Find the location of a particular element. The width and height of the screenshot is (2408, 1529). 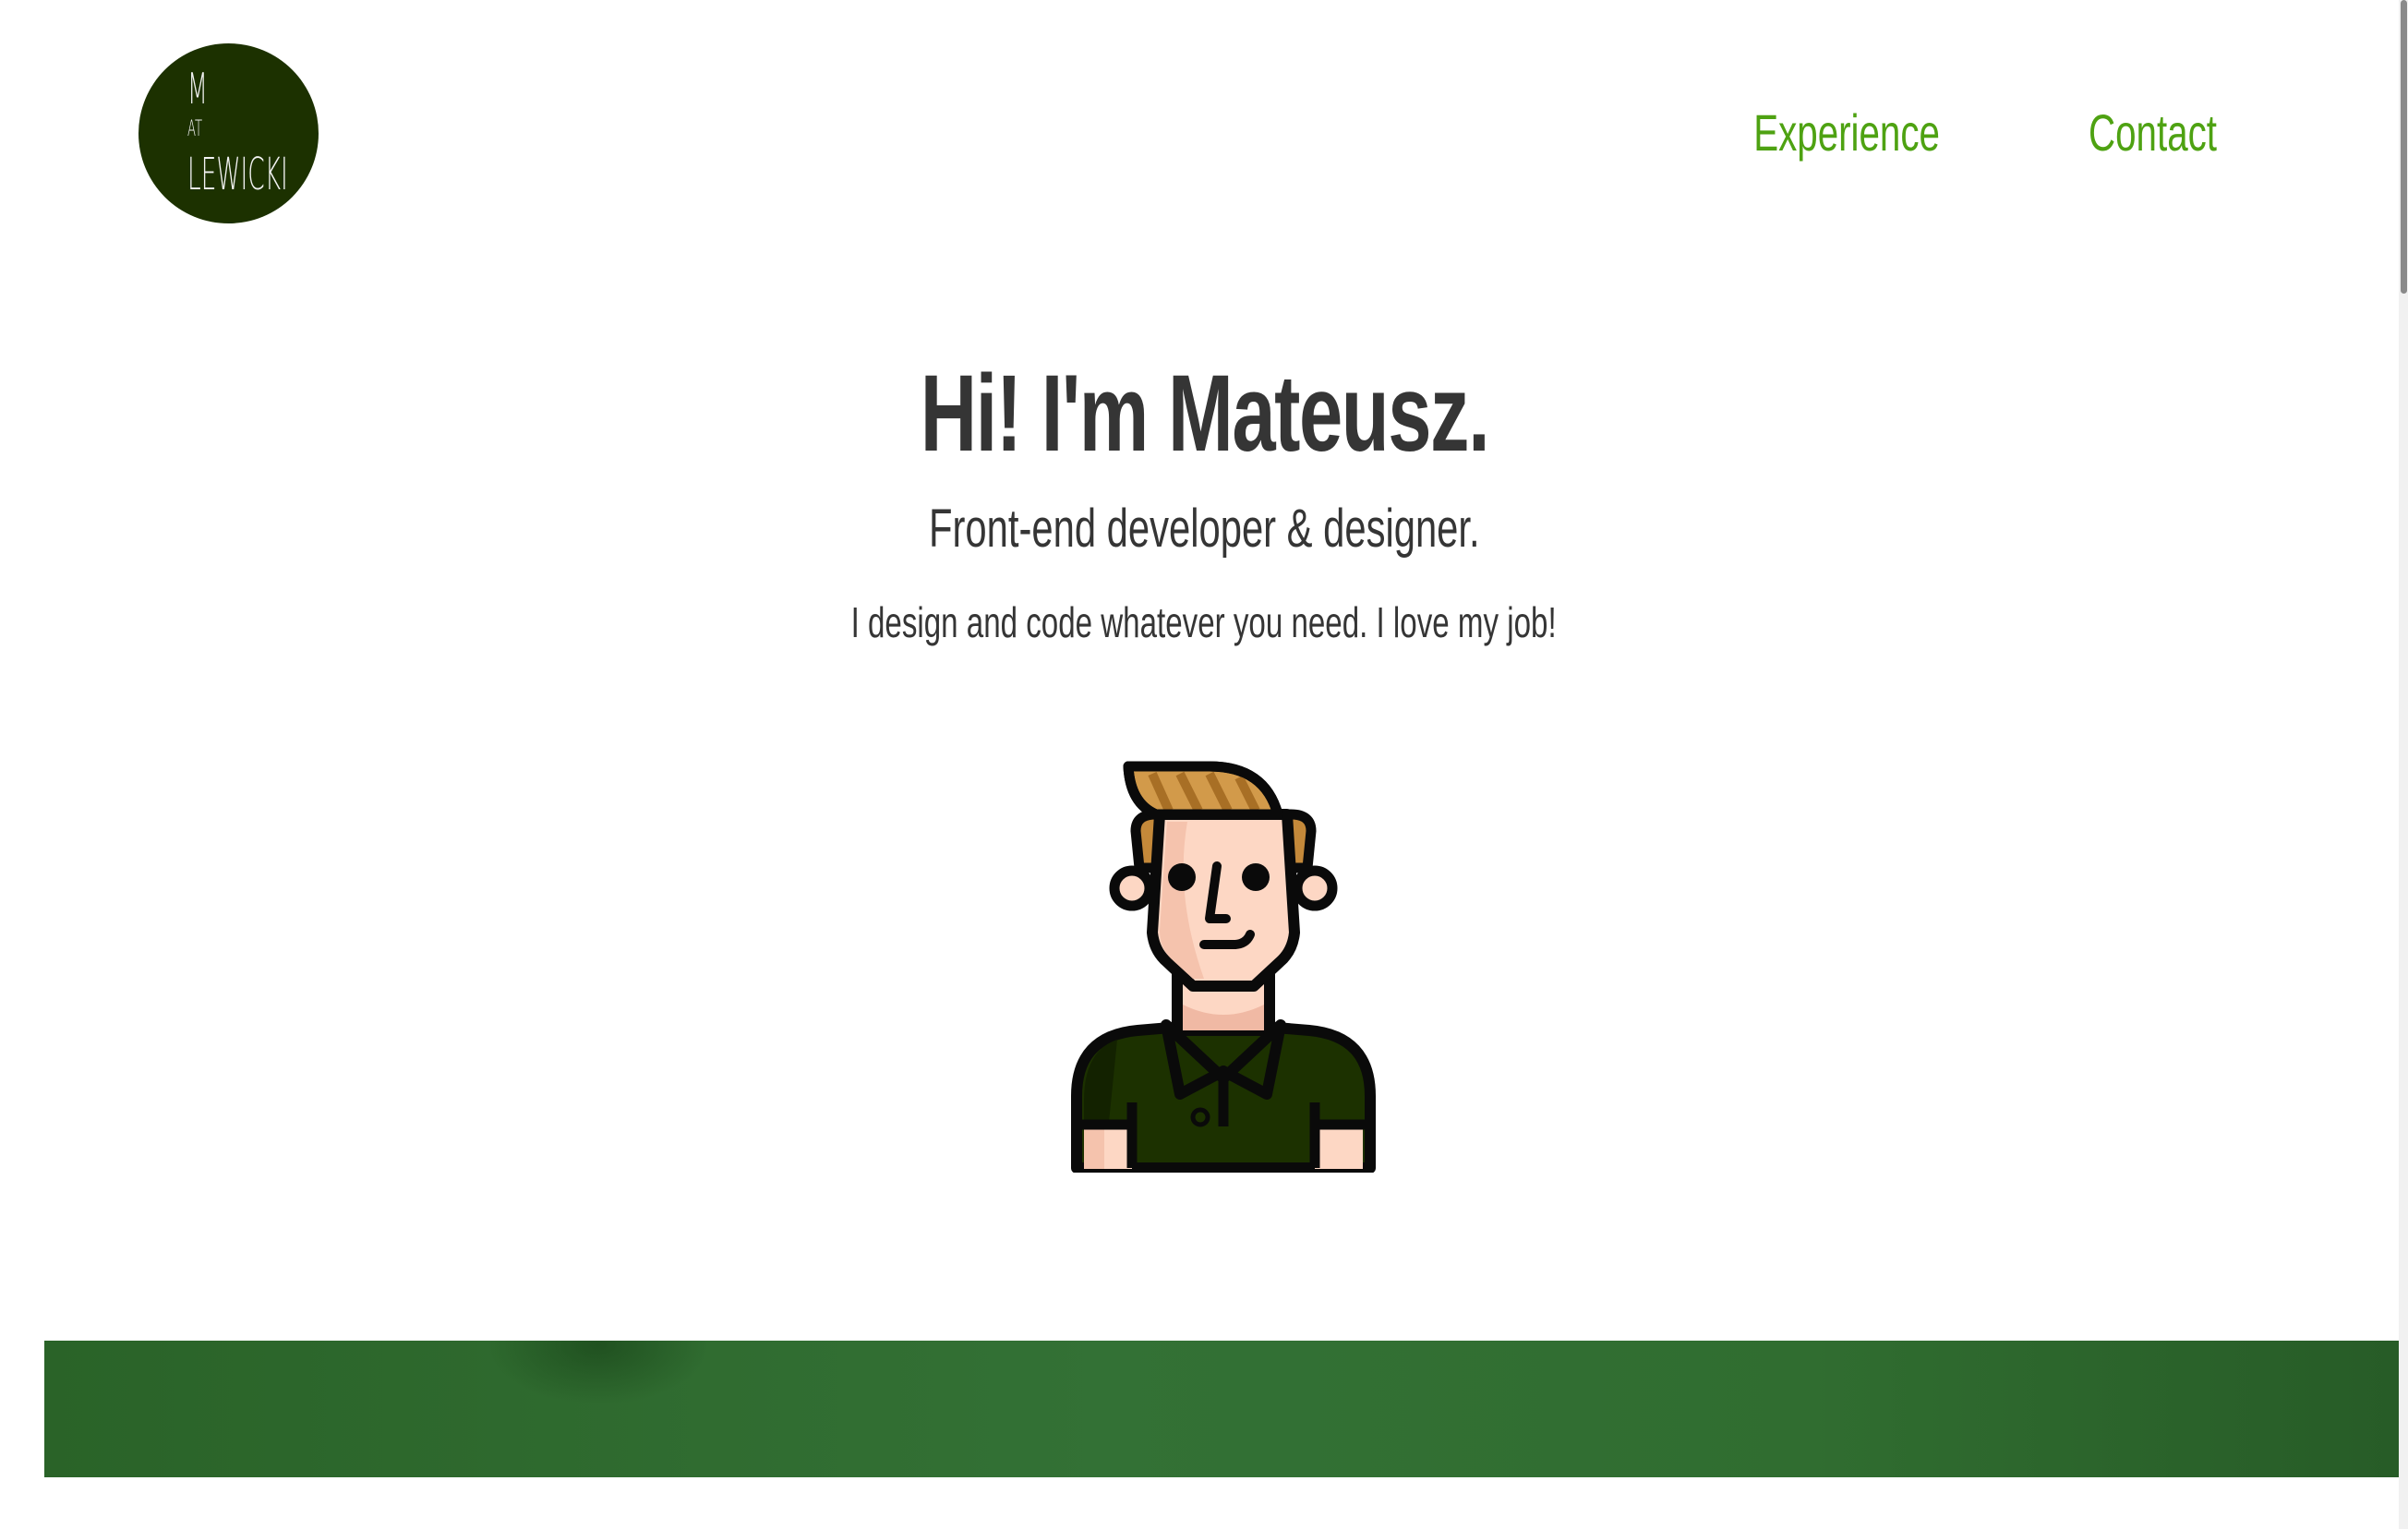

nav-link-contact: Contact is located at coordinates (2153, 133).